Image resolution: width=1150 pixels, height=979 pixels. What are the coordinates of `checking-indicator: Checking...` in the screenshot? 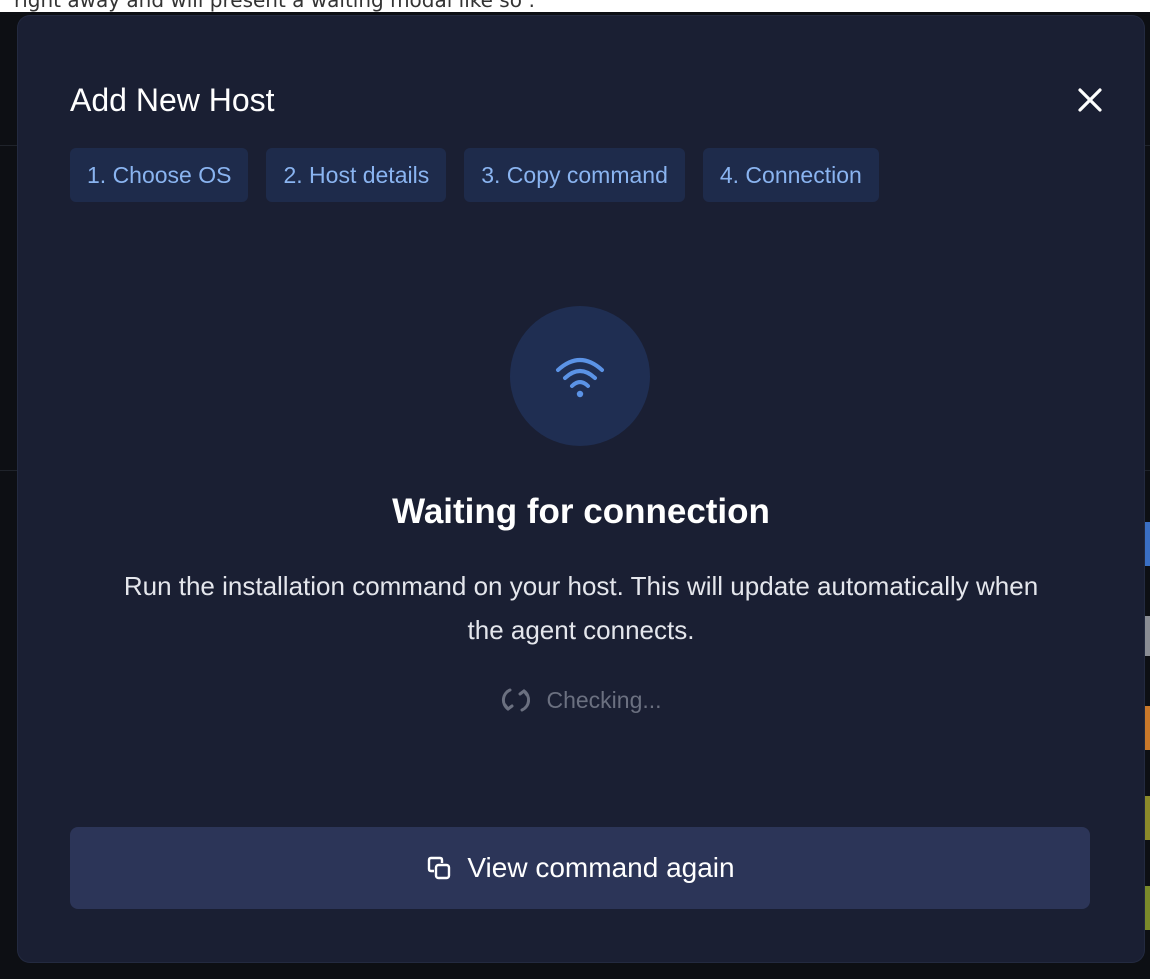 It's located at (581, 700).